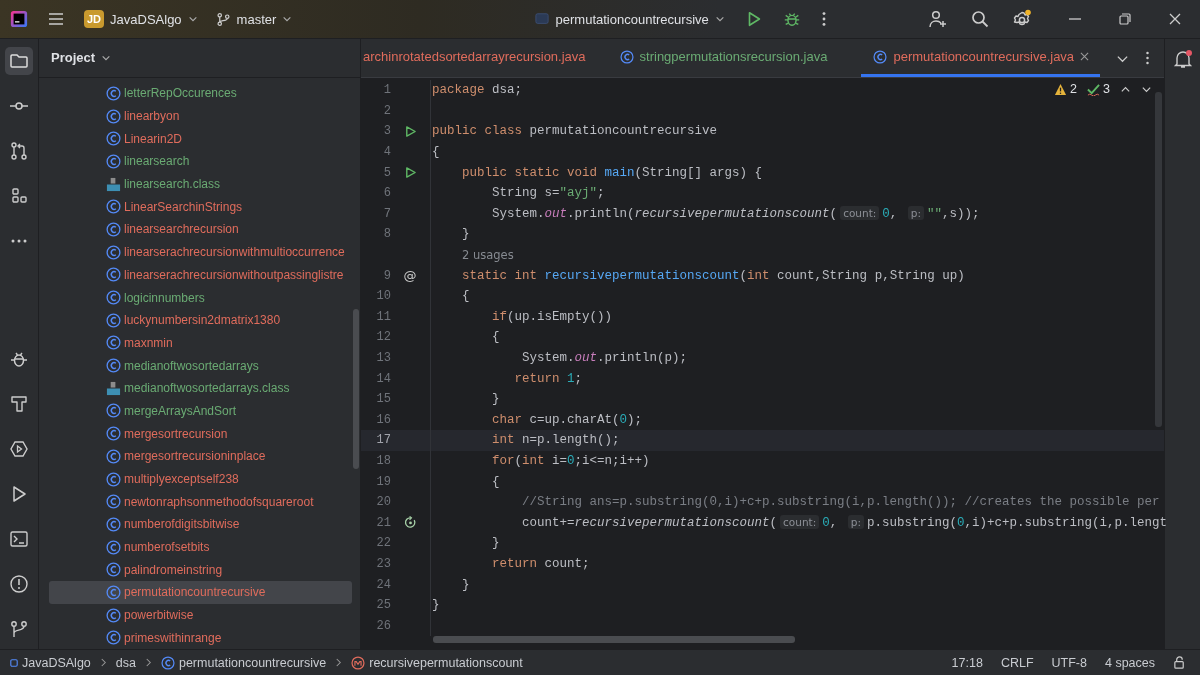 Image resolution: width=1200 pixels, height=675 pixels. I want to click on tree-item: linearserachrecursionwithoutpassinglistre, so click(200, 275).